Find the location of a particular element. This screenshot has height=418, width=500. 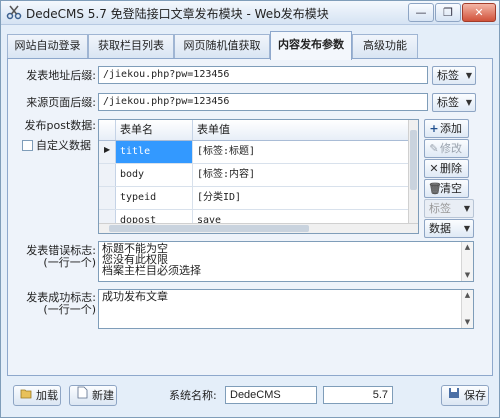

referer-tag-label: 标签 is located at coordinates (448, 102).